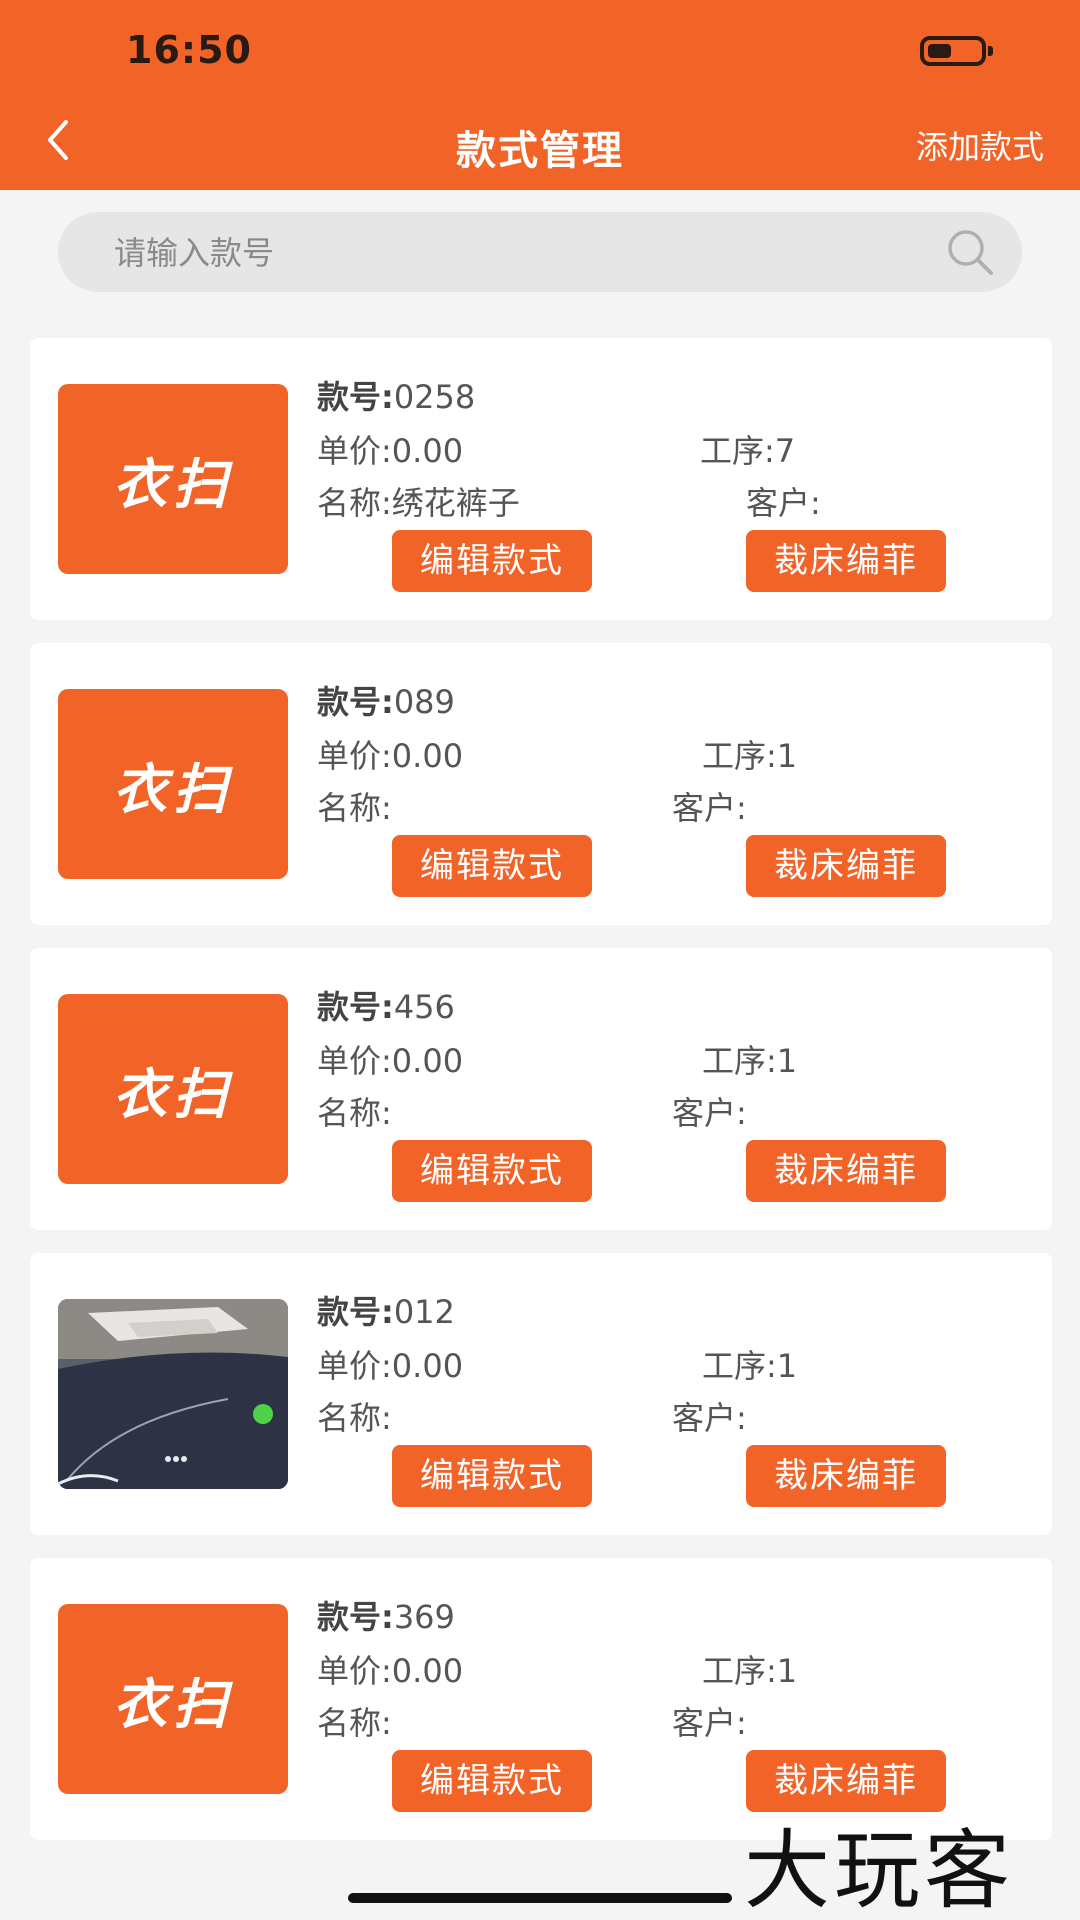 The height and width of the screenshot is (1920, 1080). What do you see at coordinates (424, 1617) in the screenshot?
I see `style-code-value: 369` at bounding box center [424, 1617].